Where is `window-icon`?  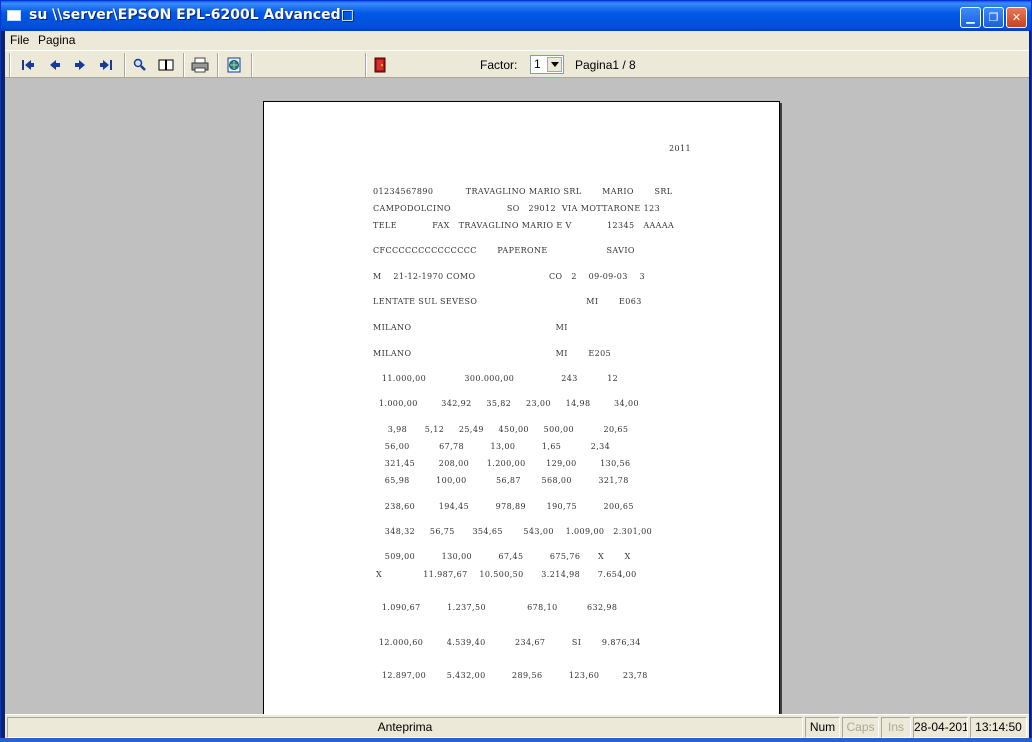
window-icon is located at coordinates (14, 15).